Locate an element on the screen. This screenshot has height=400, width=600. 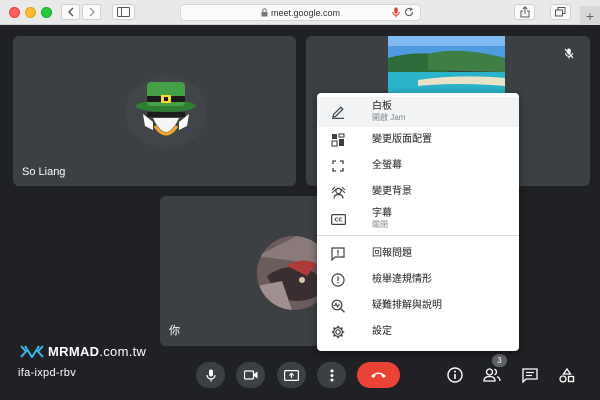
report-icon is located at coordinates (338, 280).